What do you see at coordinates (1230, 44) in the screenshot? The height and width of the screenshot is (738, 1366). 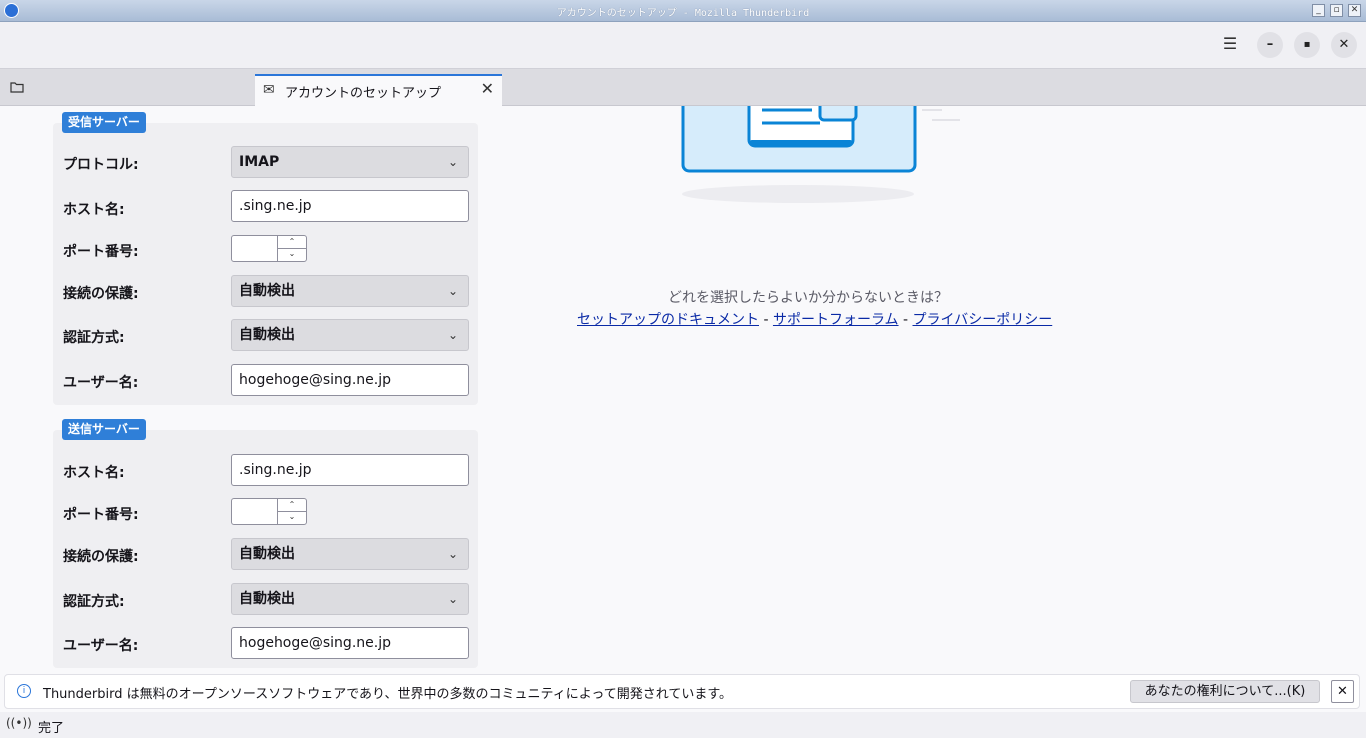 I see `hamburger-menu-icon: ☰` at bounding box center [1230, 44].